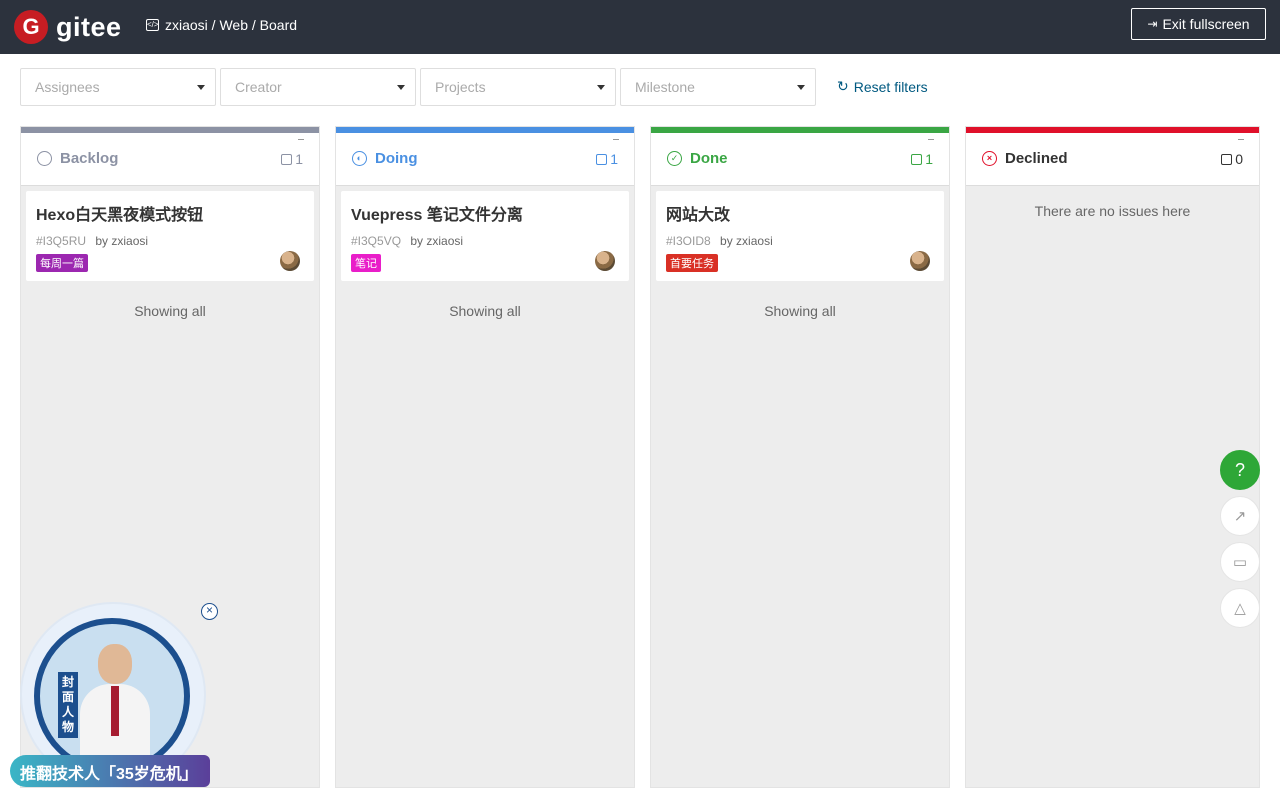 The width and height of the screenshot is (1280, 800). What do you see at coordinates (485, 213) in the screenshot?
I see `issue-title: Vuepress 笔记文件分离` at bounding box center [485, 213].